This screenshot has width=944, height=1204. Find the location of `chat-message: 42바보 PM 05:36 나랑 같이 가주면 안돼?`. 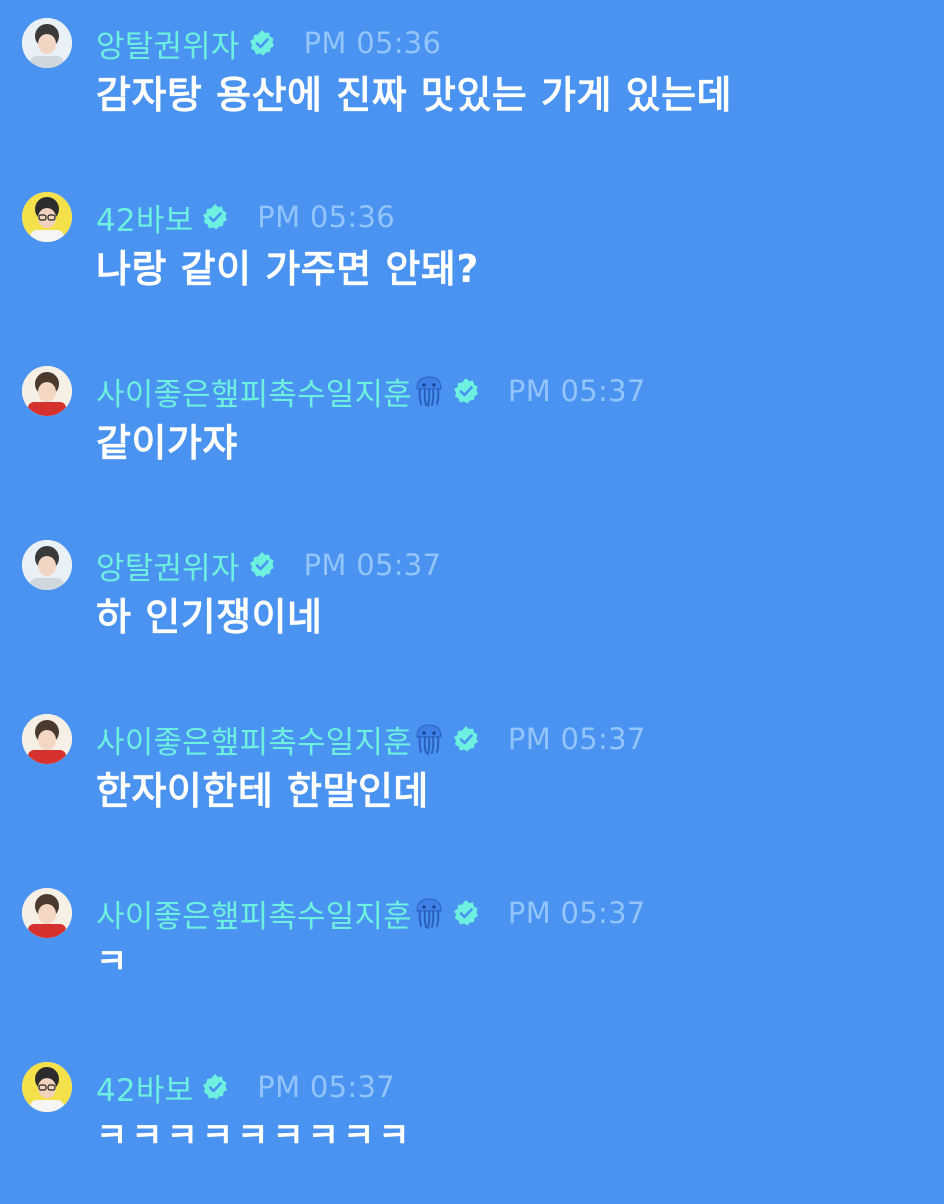

chat-message: 42바보 PM 05:36 나랑 같이 가주면 안돼? is located at coordinates (472, 254).